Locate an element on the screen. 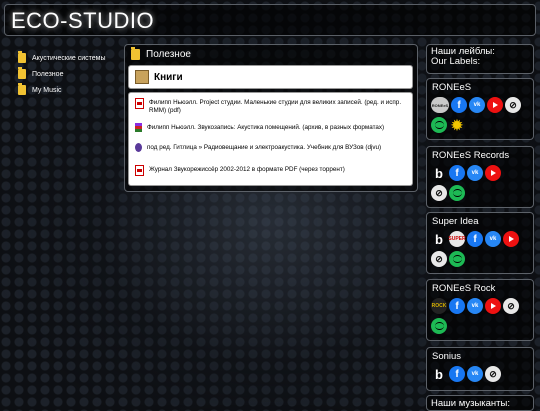 This screenshot has width=540, height=411. label-card: Super Idea b SUPER f vk ⊘ is located at coordinates (480, 243).